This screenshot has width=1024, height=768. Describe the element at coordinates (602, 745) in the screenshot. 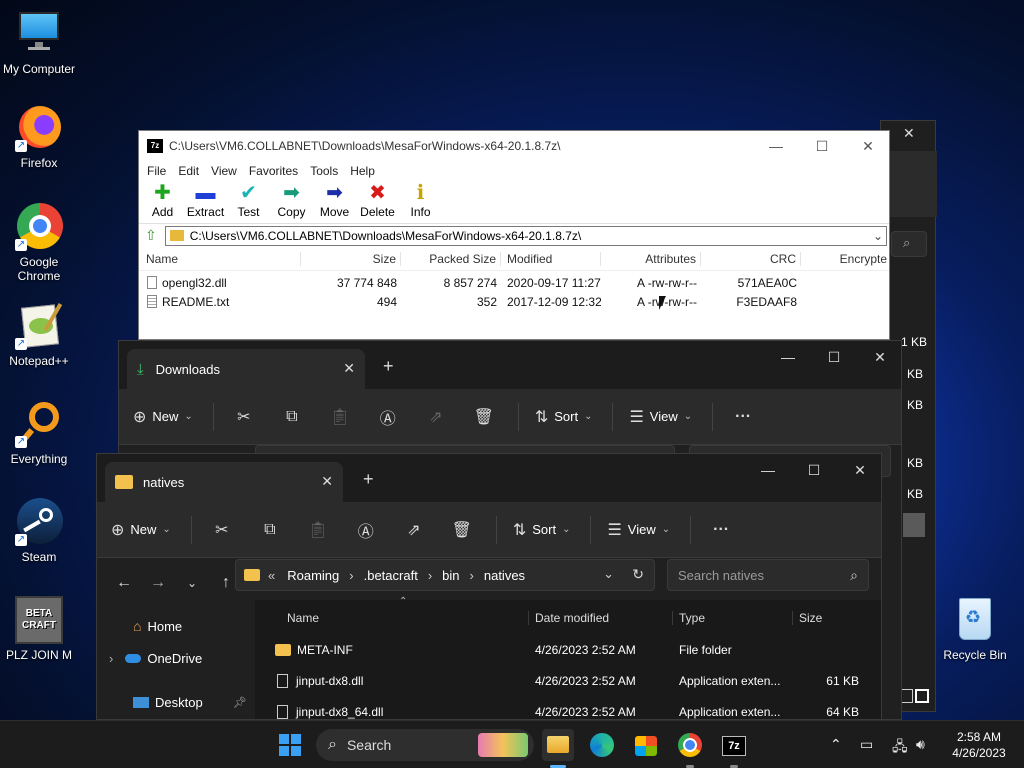

I see `edge-taskbar-button` at that location.